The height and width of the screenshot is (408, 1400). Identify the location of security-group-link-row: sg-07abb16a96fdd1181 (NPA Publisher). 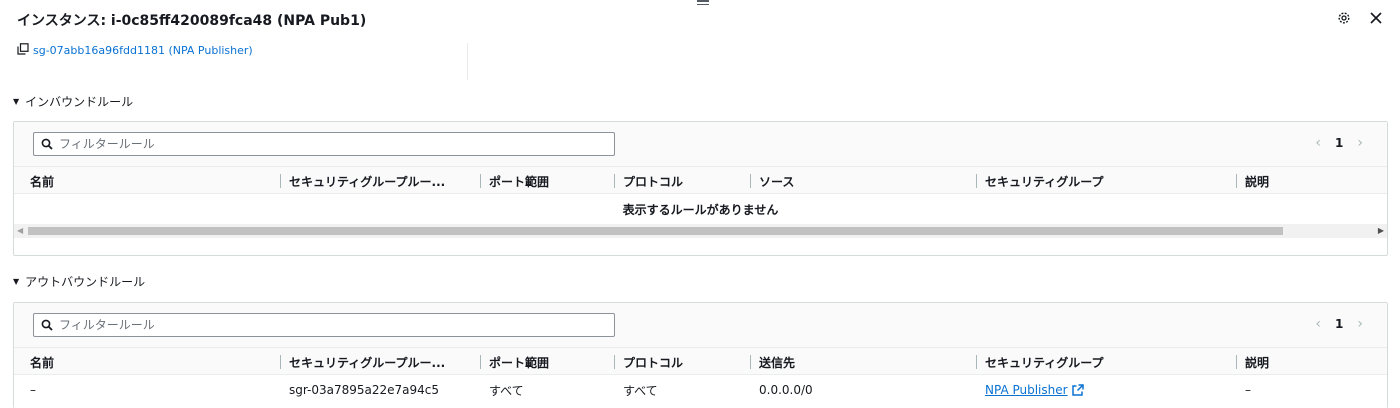
(135, 50).